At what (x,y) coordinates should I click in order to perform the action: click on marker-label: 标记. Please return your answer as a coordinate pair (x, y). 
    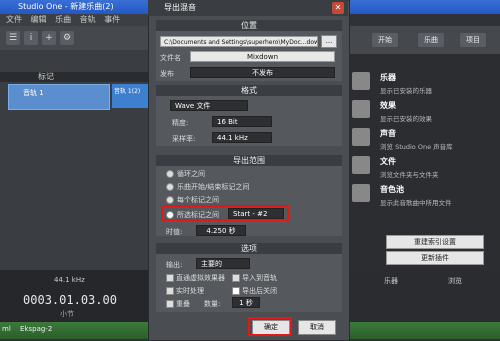
    Looking at the image, I should click on (46, 76).